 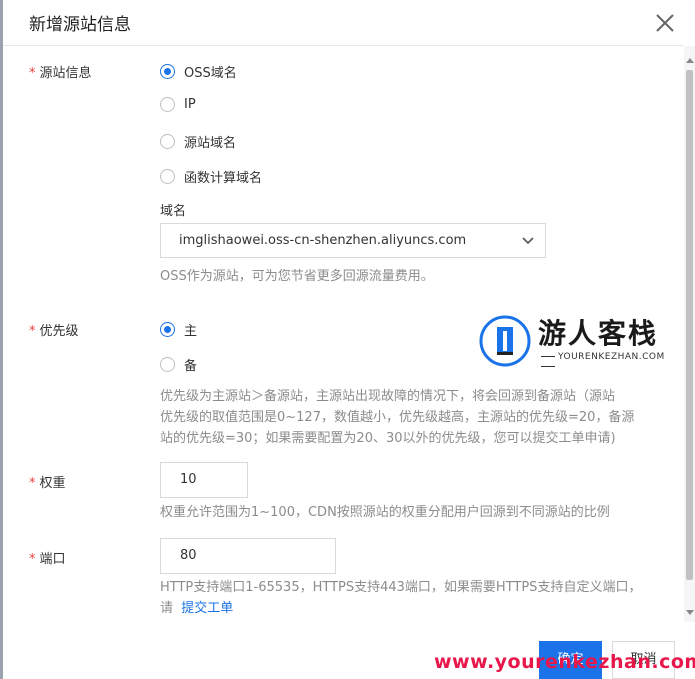 What do you see at coordinates (385, 512) in the screenshot?
I see `weight-hint: 权重允许范围为1~100，CDN按照源站的权重分配用户回源到不同源站的比例` at bounding box center [385, 512].